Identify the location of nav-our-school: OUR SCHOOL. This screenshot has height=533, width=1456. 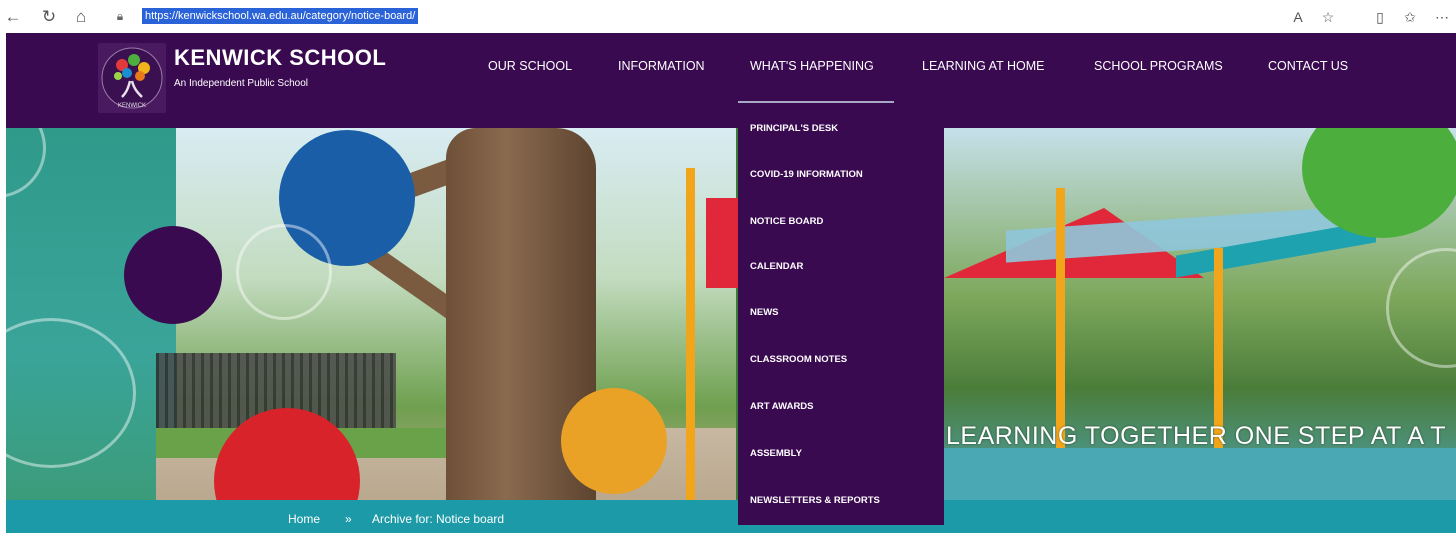
(530, 66).